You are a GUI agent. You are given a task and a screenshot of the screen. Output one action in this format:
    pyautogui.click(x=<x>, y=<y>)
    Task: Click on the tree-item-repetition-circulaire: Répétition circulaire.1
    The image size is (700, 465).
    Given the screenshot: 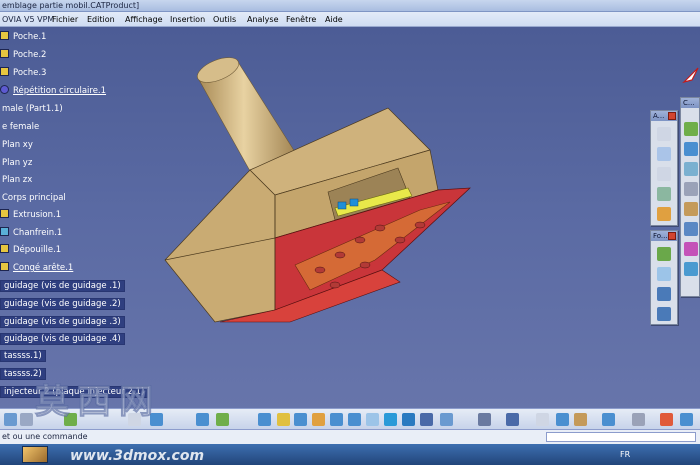 What is the action you would take?
    pyautogui.click(x=54, y=91)
    